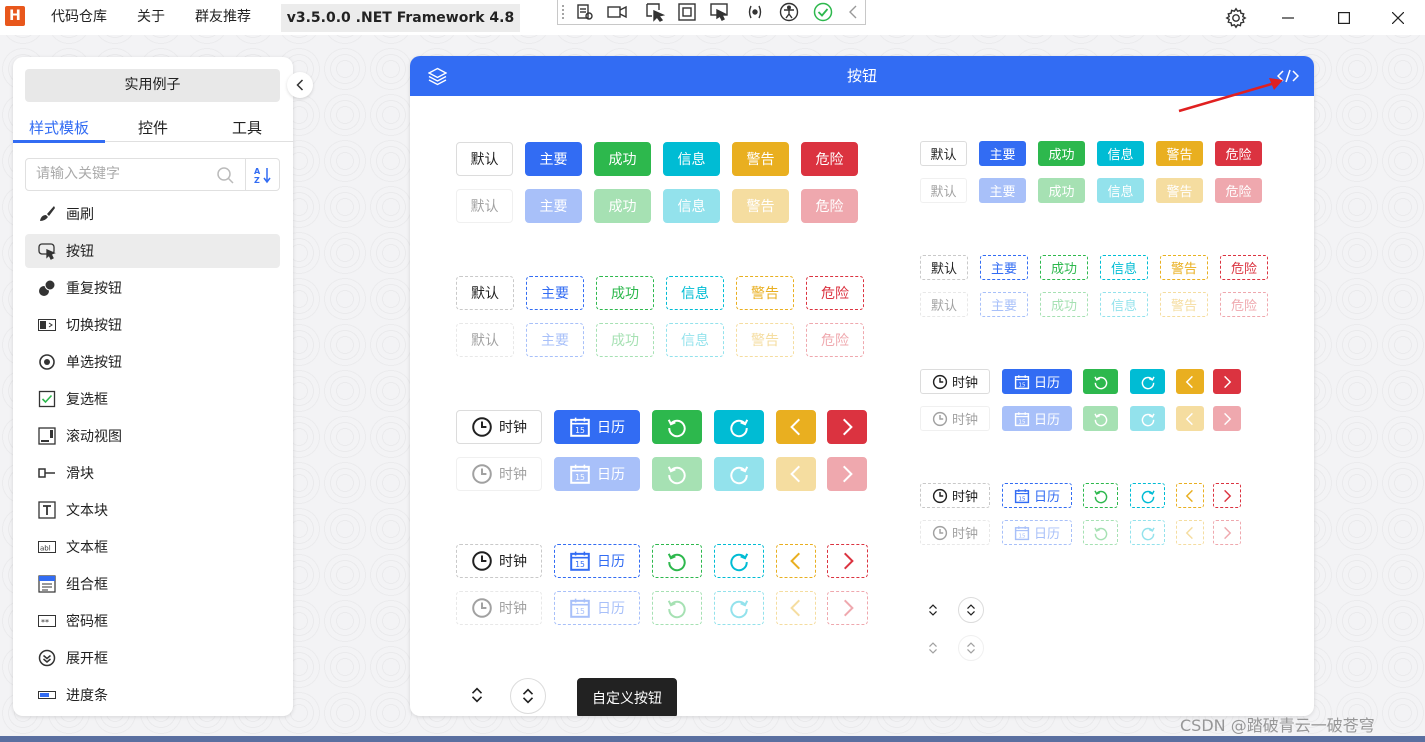 The width and height of the screenshot is (1425, 742). What do you see at coordinates (617, 12) in the screenshot?
I see `record-icon` at bounding box center [617, 12].